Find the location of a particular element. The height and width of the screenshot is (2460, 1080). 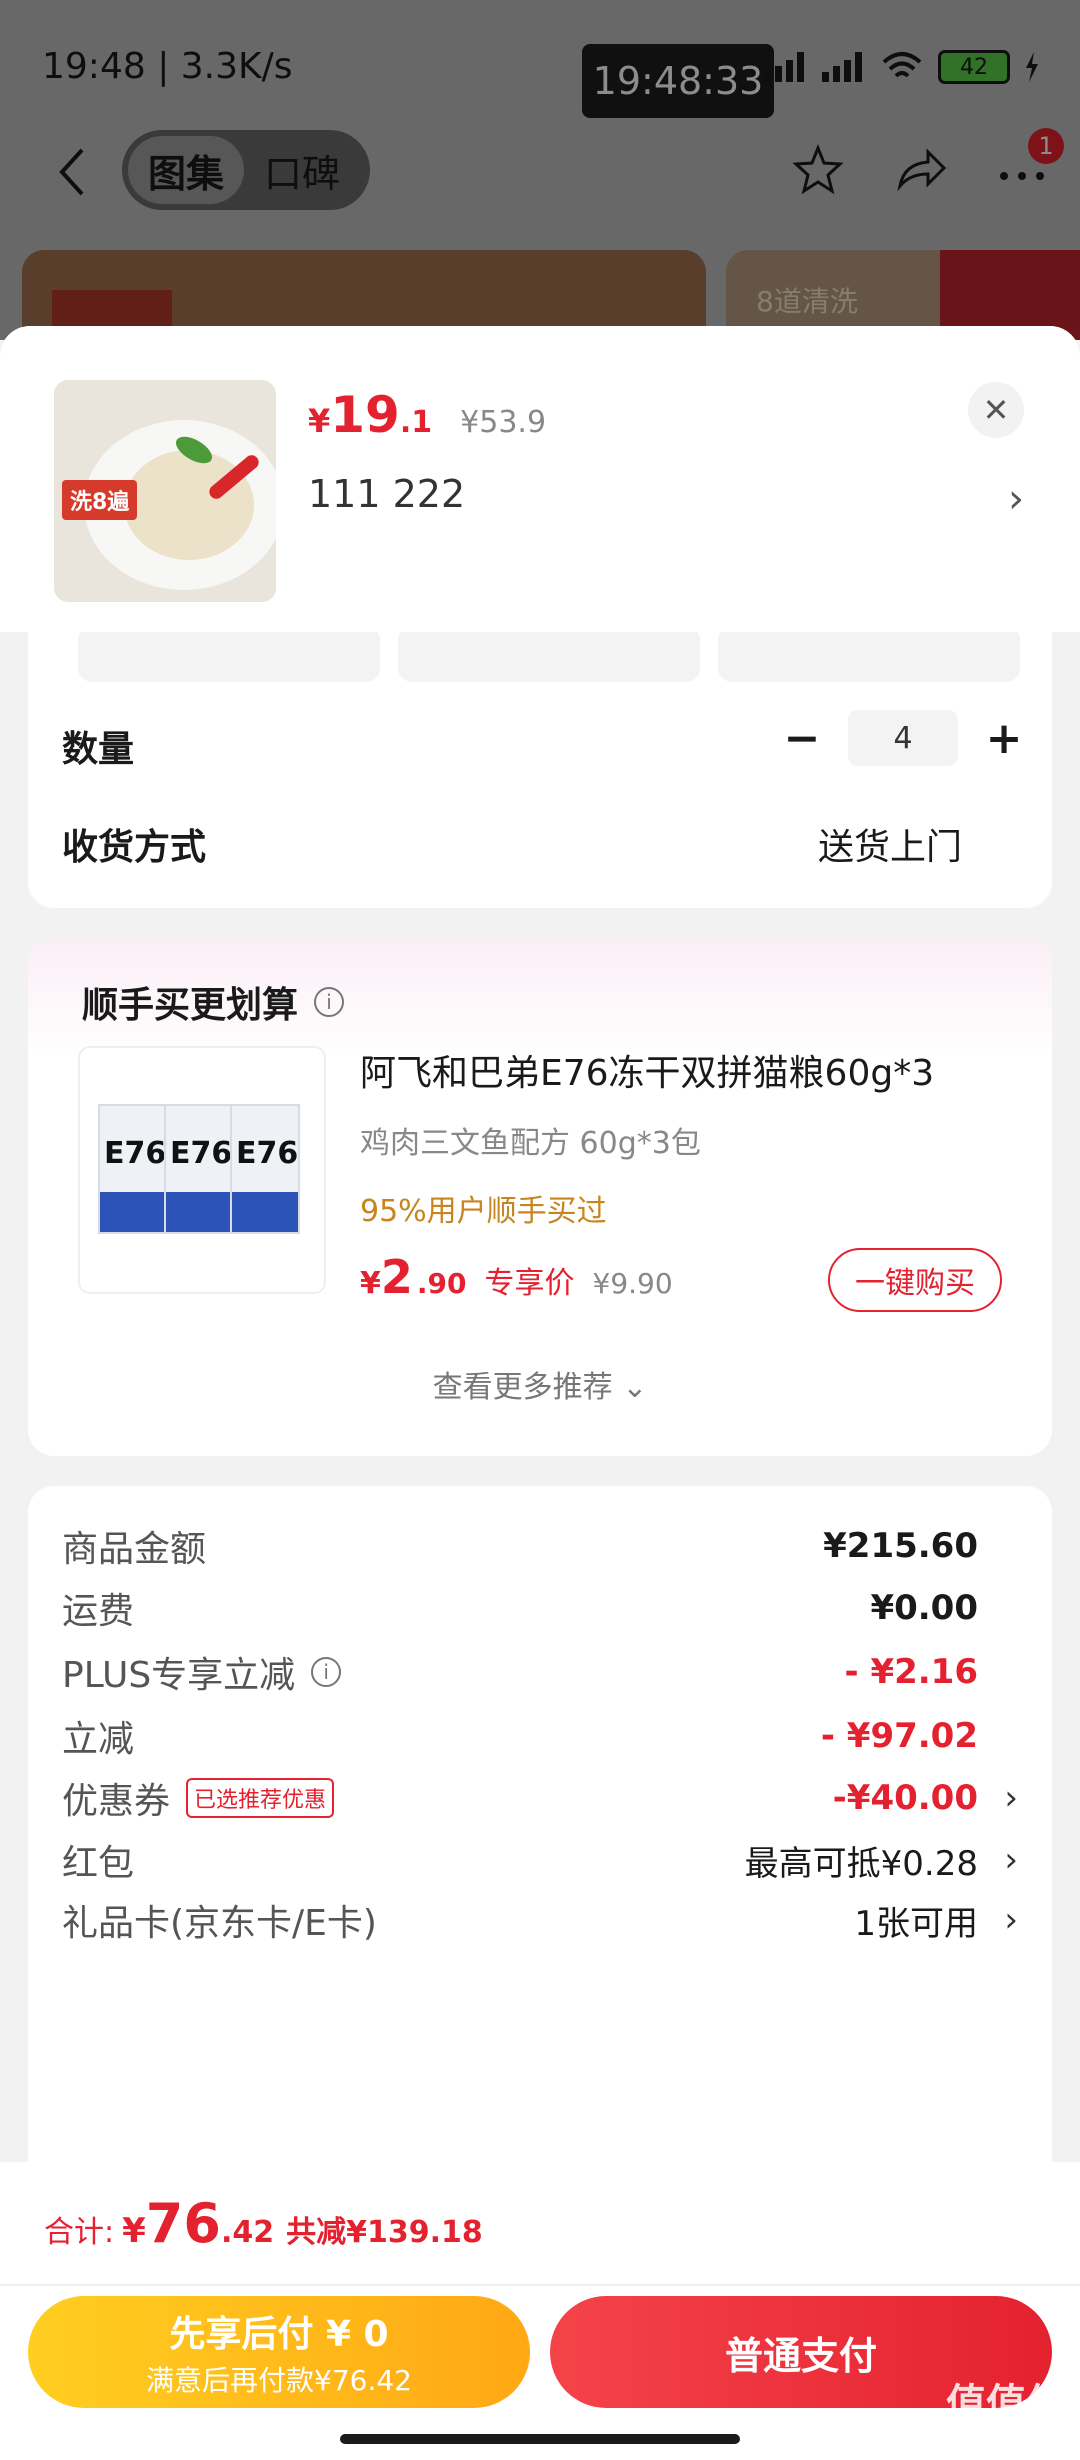

selected-spec: 111 222 is located at coordinates (386, 494).